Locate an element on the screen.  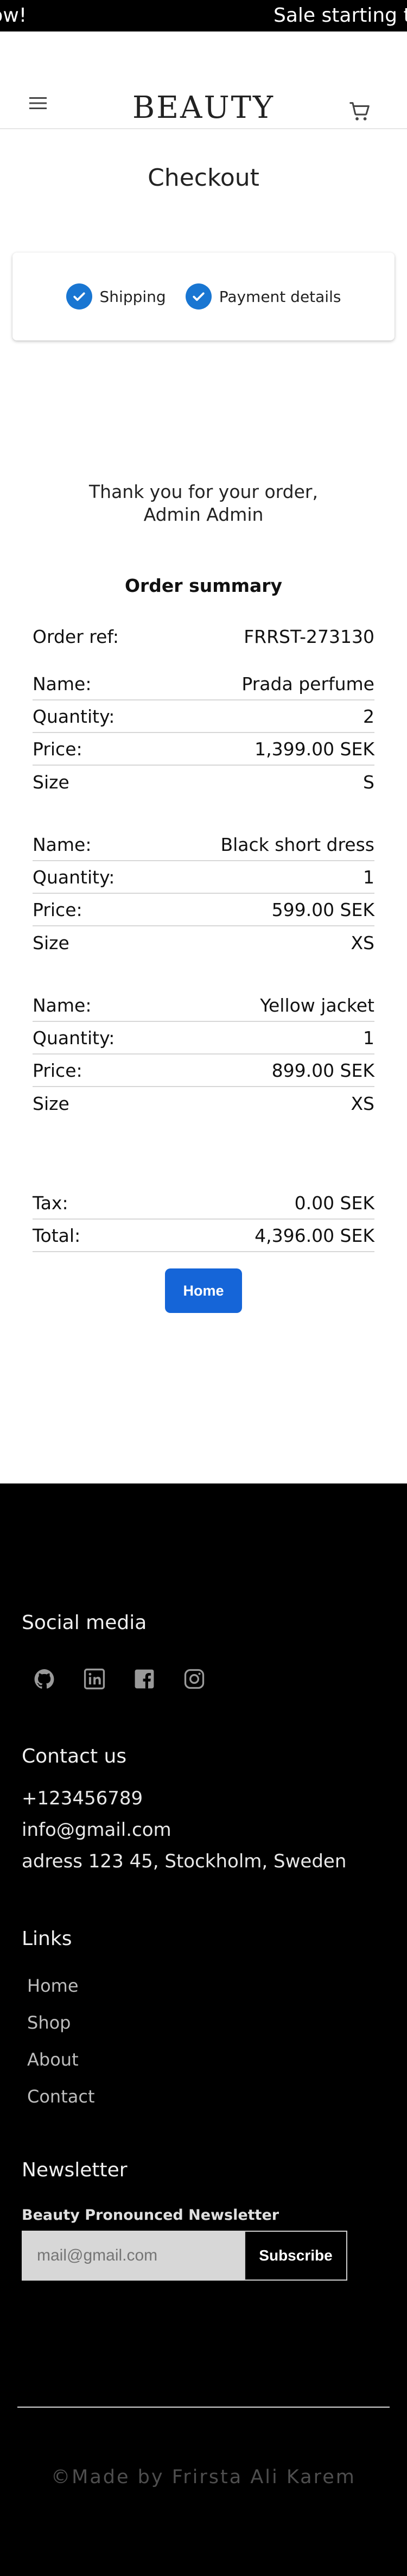
total-row: Total: 4,396.00 SEK is located at coordinates (203, 1236).